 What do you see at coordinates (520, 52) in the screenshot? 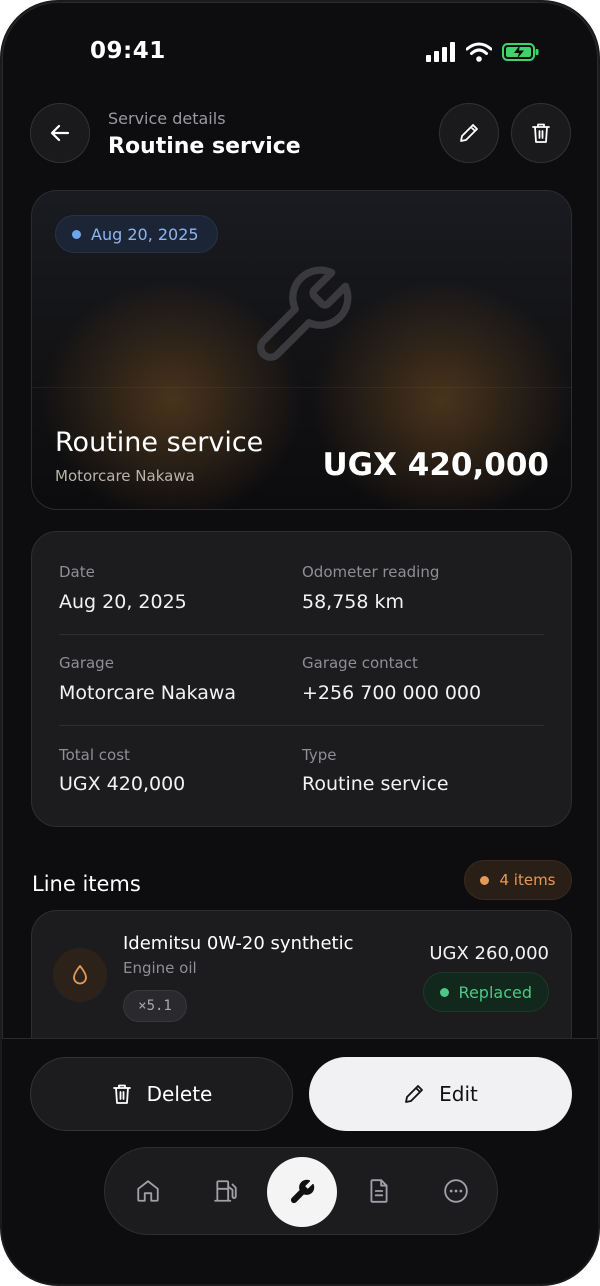
I see `battery-charging-icon` at bounding box center [520, 52].